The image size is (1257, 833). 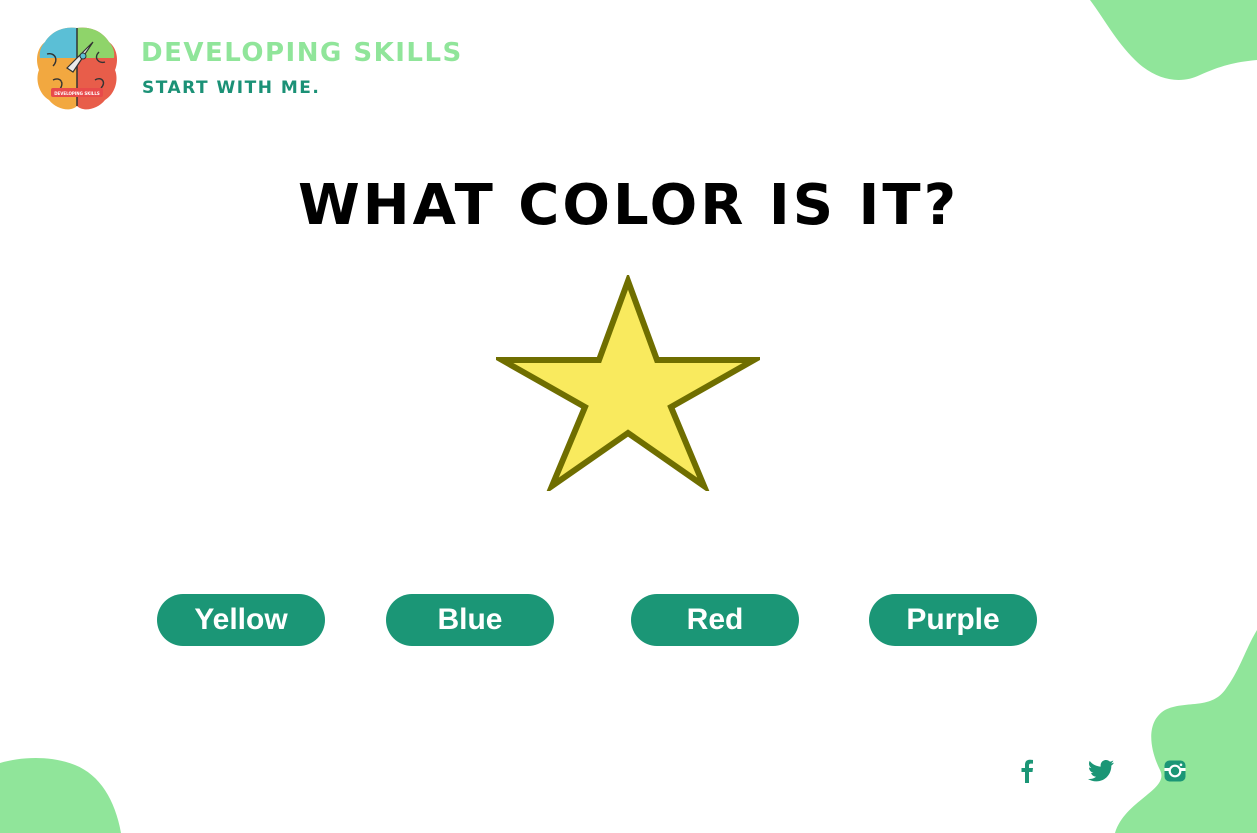 What do you see at coordinates (715, 620) in the screenshot?
I see `answer-red-button: Red` at bounding box center [715, 620].